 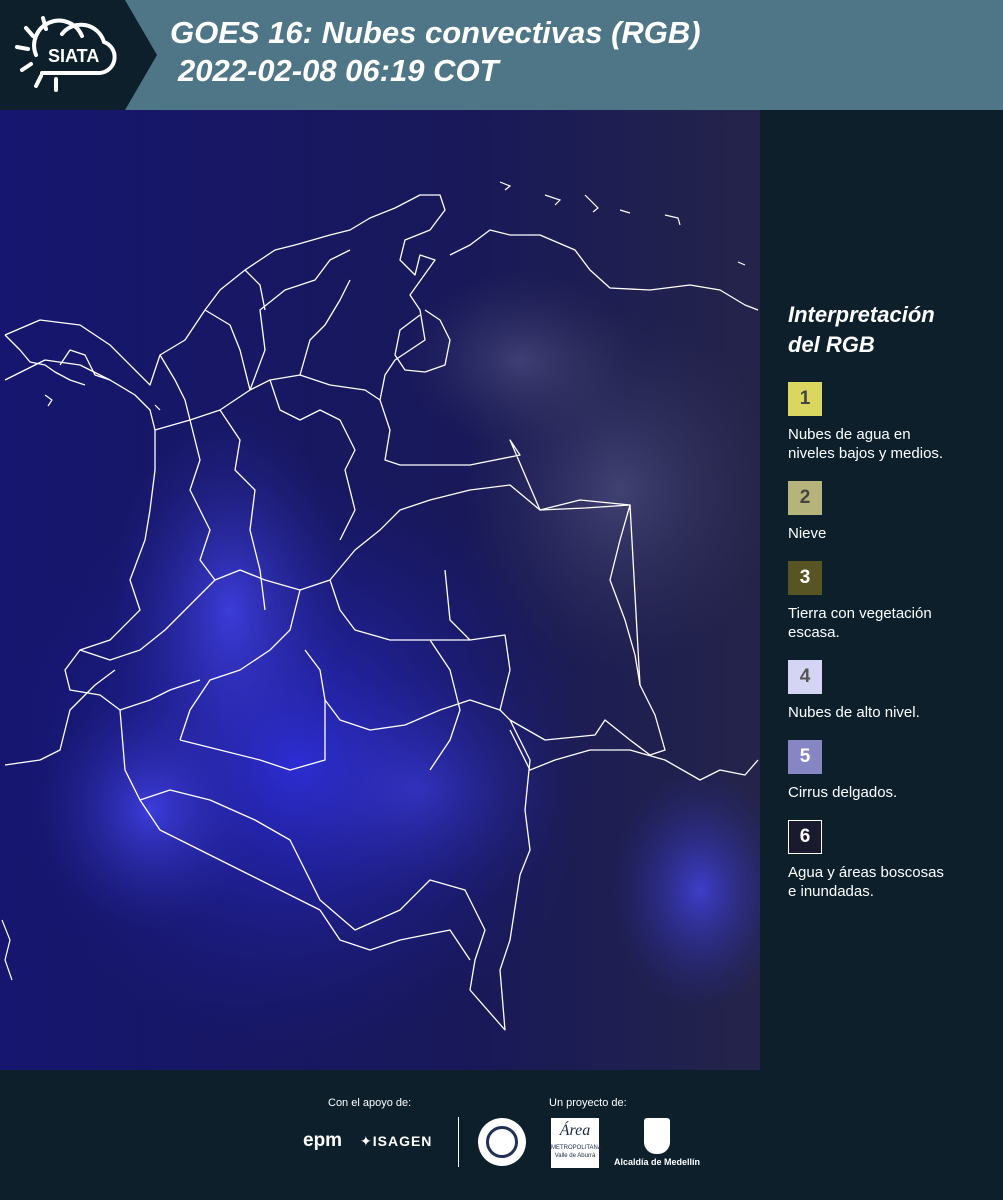 I want to click on legend-label-line-1: Cirrus delgados., so click(x=843, y=792).